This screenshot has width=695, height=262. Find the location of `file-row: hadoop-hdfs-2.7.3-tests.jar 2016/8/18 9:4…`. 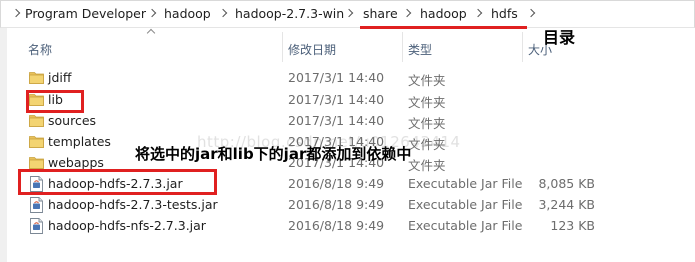

file-row: hadoop-hdfs-2.7.3-tests.jar 2016/8/18 9:4… is located at coordinates (347, 205).